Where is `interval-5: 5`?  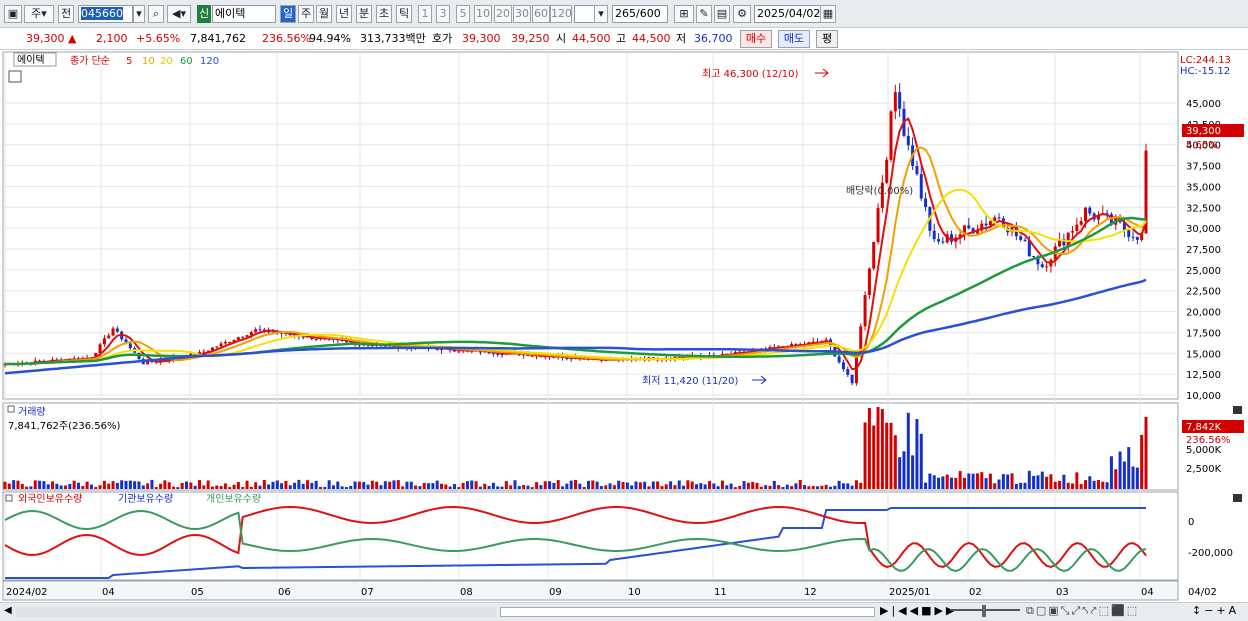 interval-5: 5 is located at coordinates (463, 14).